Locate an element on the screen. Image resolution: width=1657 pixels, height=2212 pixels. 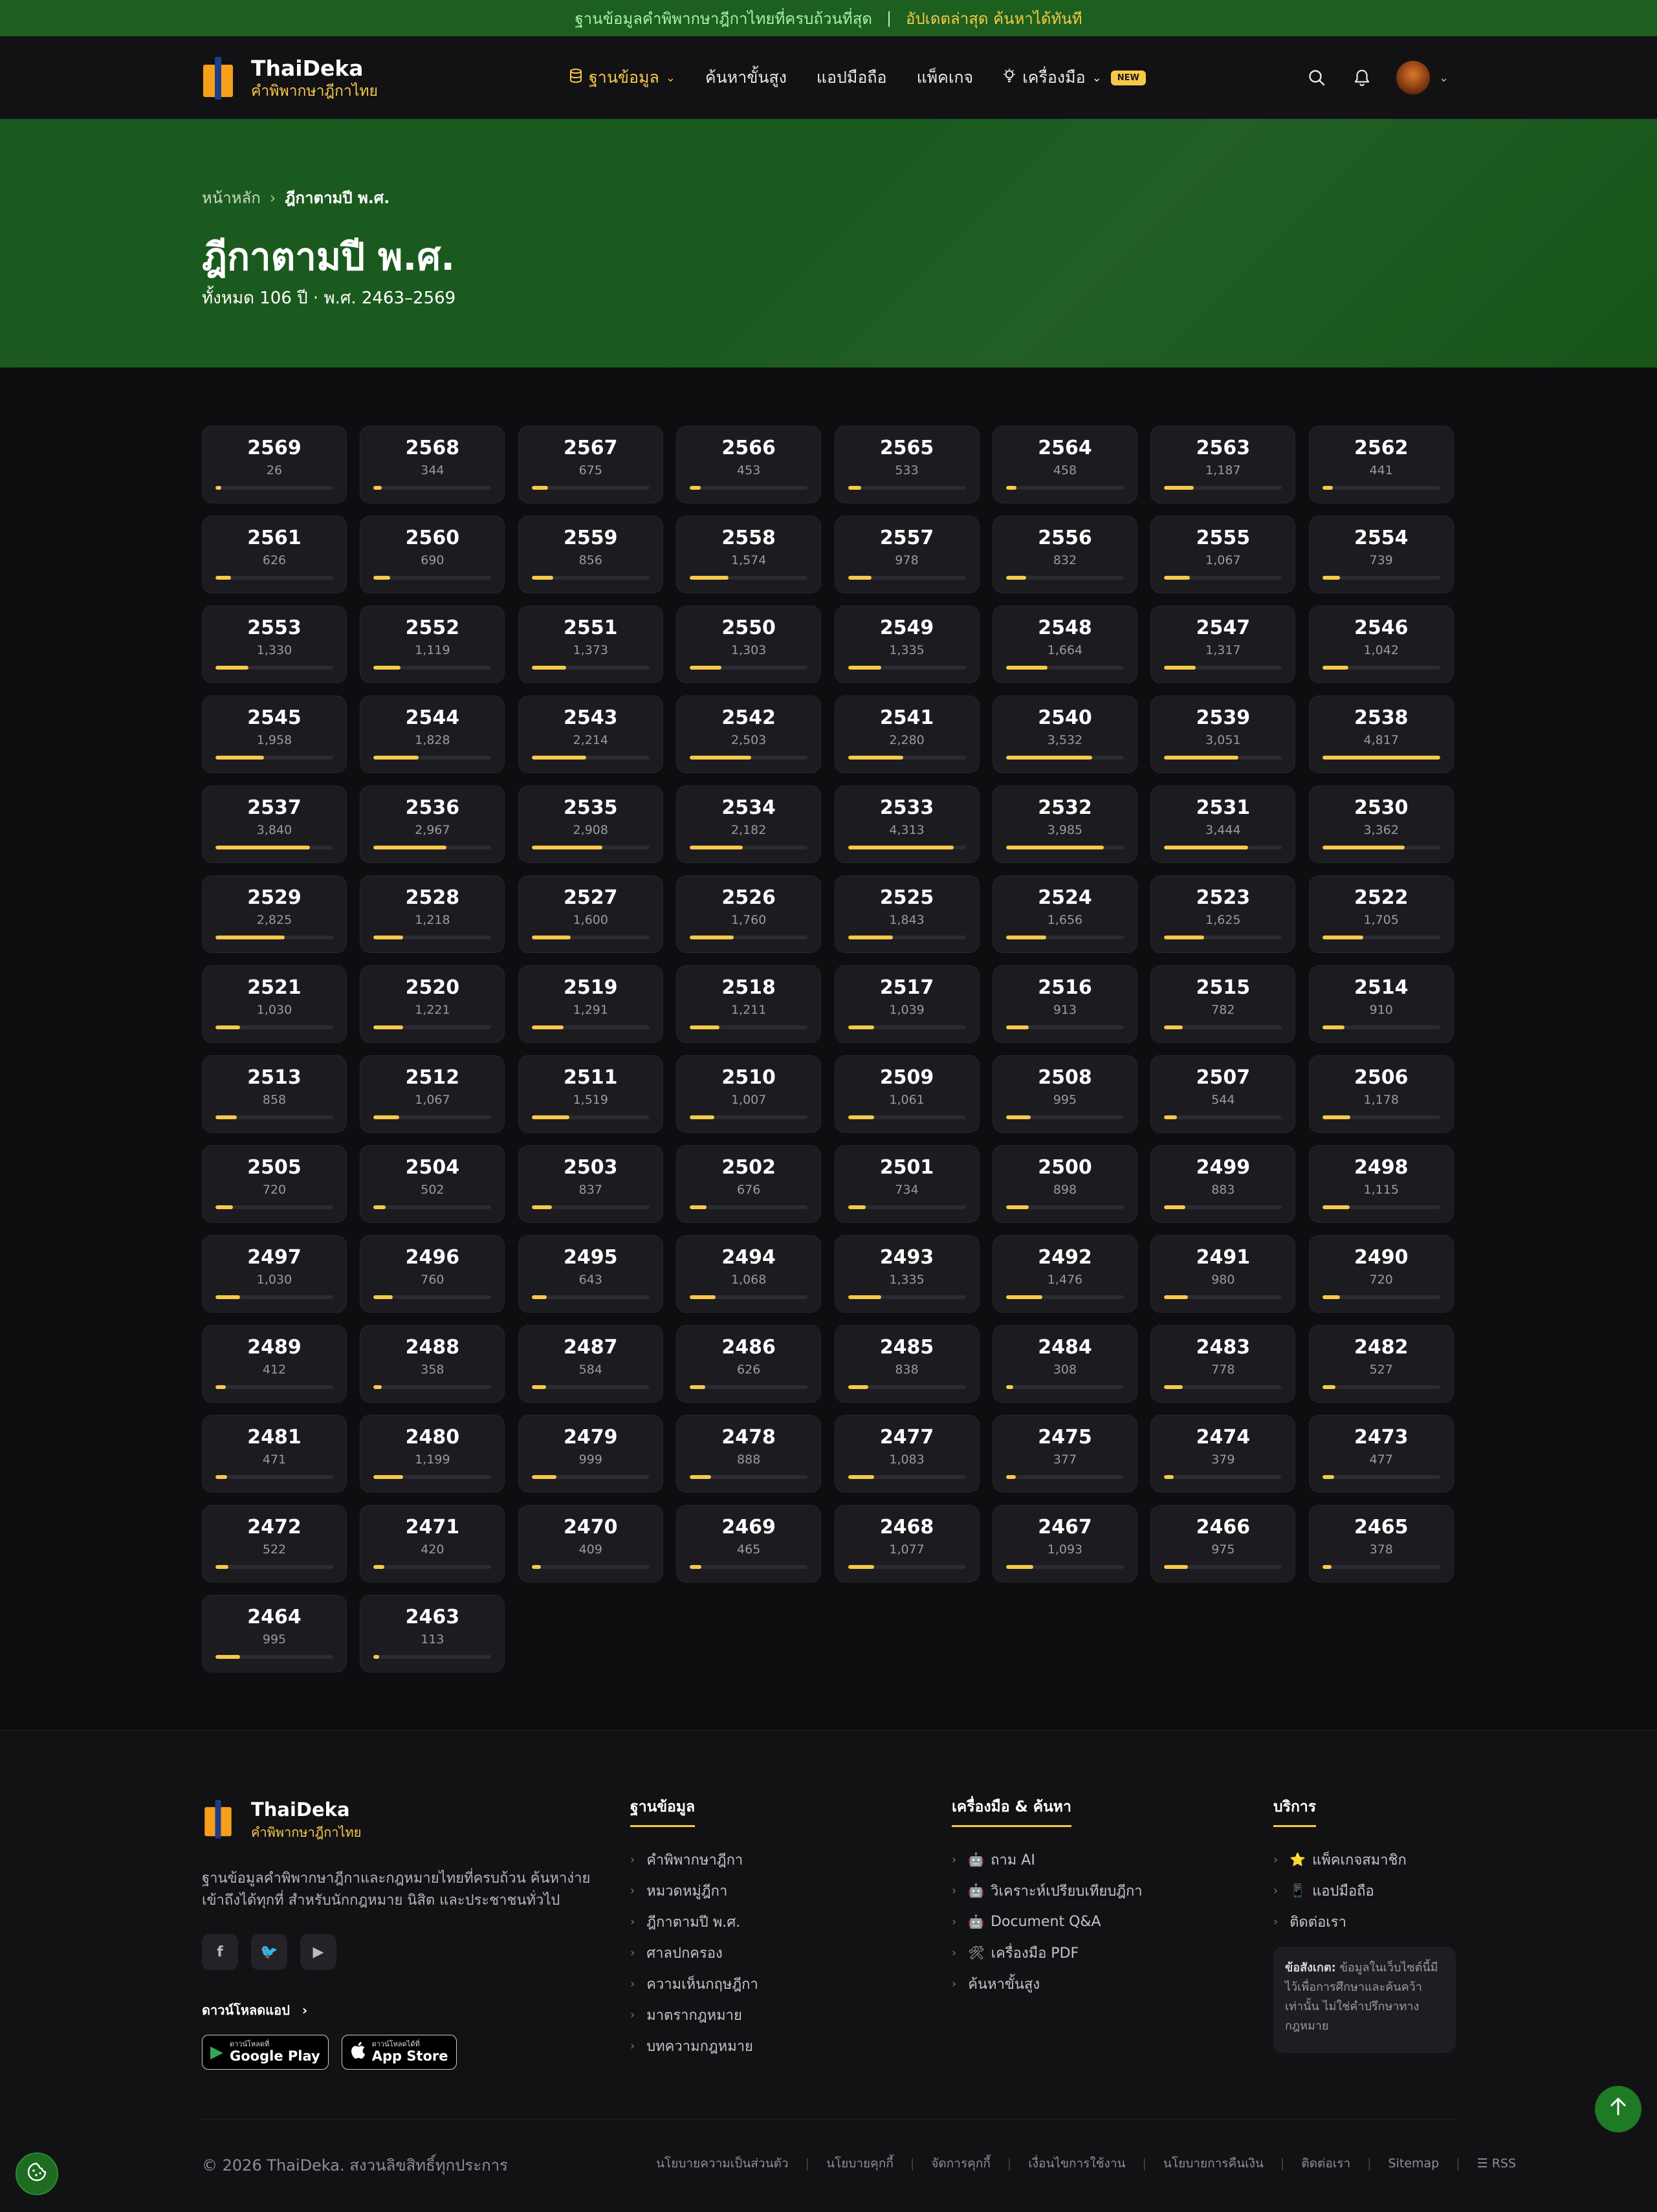
year-card: 2495 643 is located at coordinates (590, 1274).